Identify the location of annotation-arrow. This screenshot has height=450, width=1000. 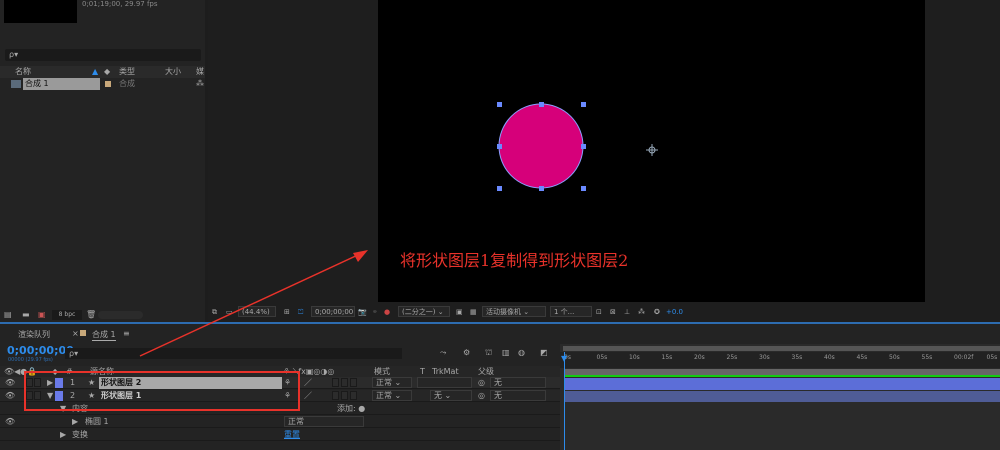
(253, 303).